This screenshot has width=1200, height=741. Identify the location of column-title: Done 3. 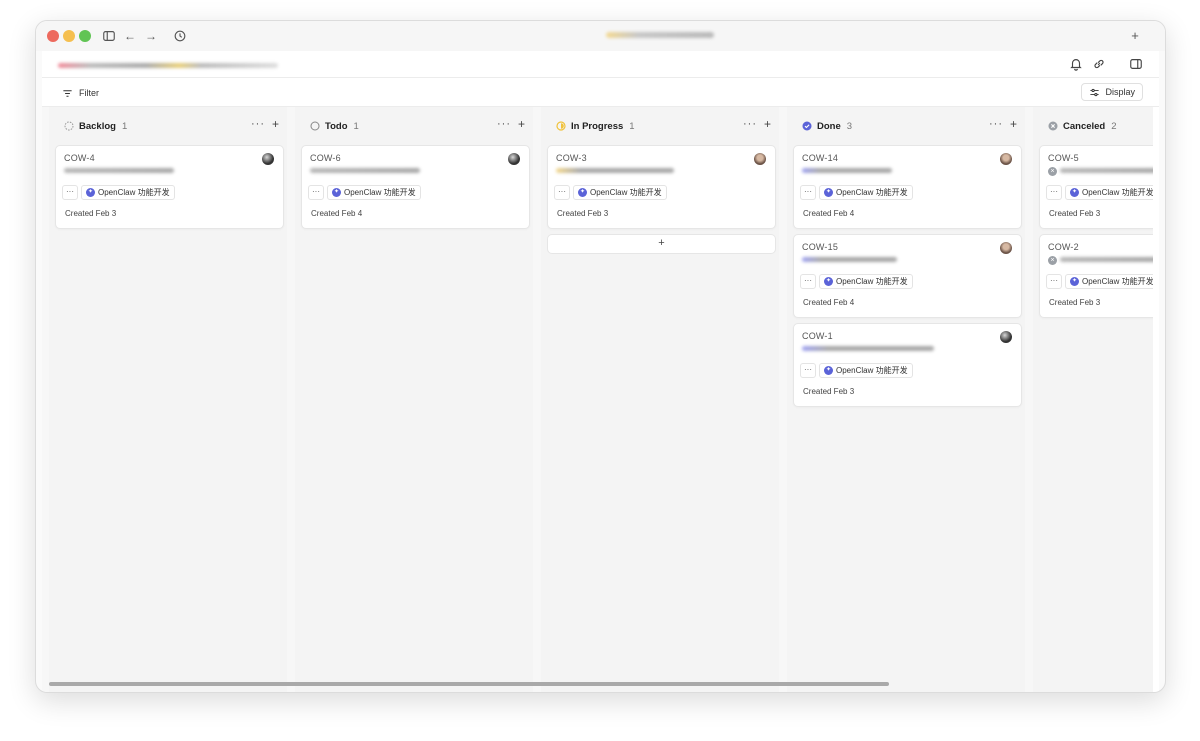
(835, 126).